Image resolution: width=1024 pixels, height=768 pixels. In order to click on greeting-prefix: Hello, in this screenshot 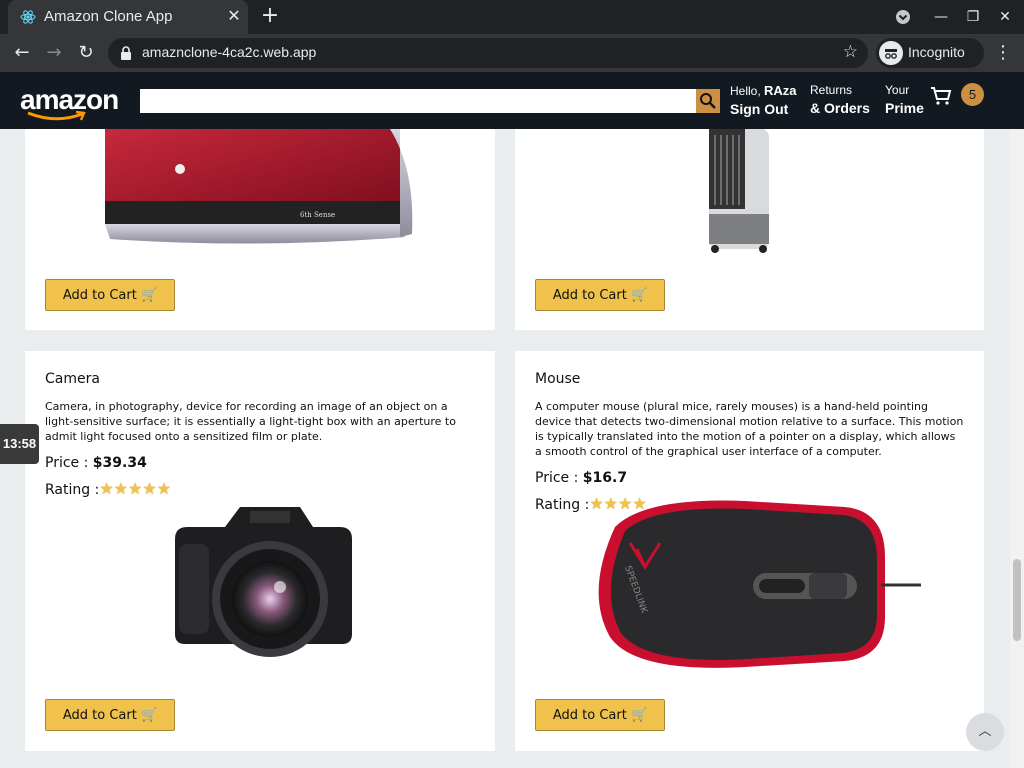, I will do `click(745, 91)`.